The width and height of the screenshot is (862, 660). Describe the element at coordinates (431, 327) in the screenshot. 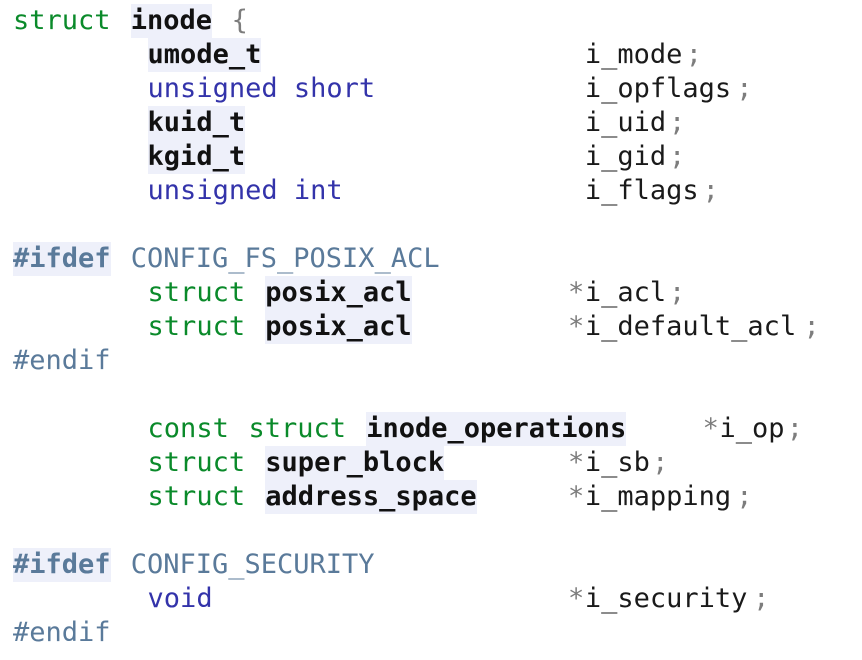

I see `code-line: struct posix_acl * i_default_acl;` at that location.